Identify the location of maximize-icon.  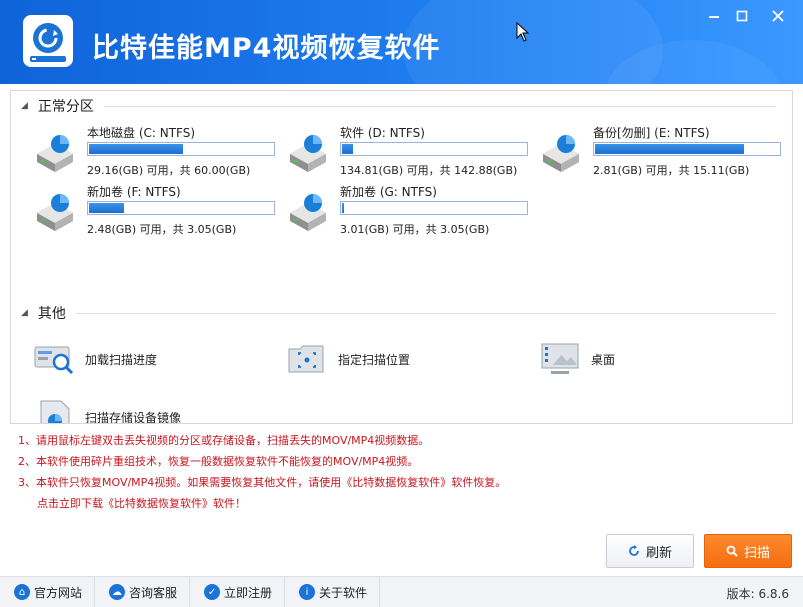
(742, 16).